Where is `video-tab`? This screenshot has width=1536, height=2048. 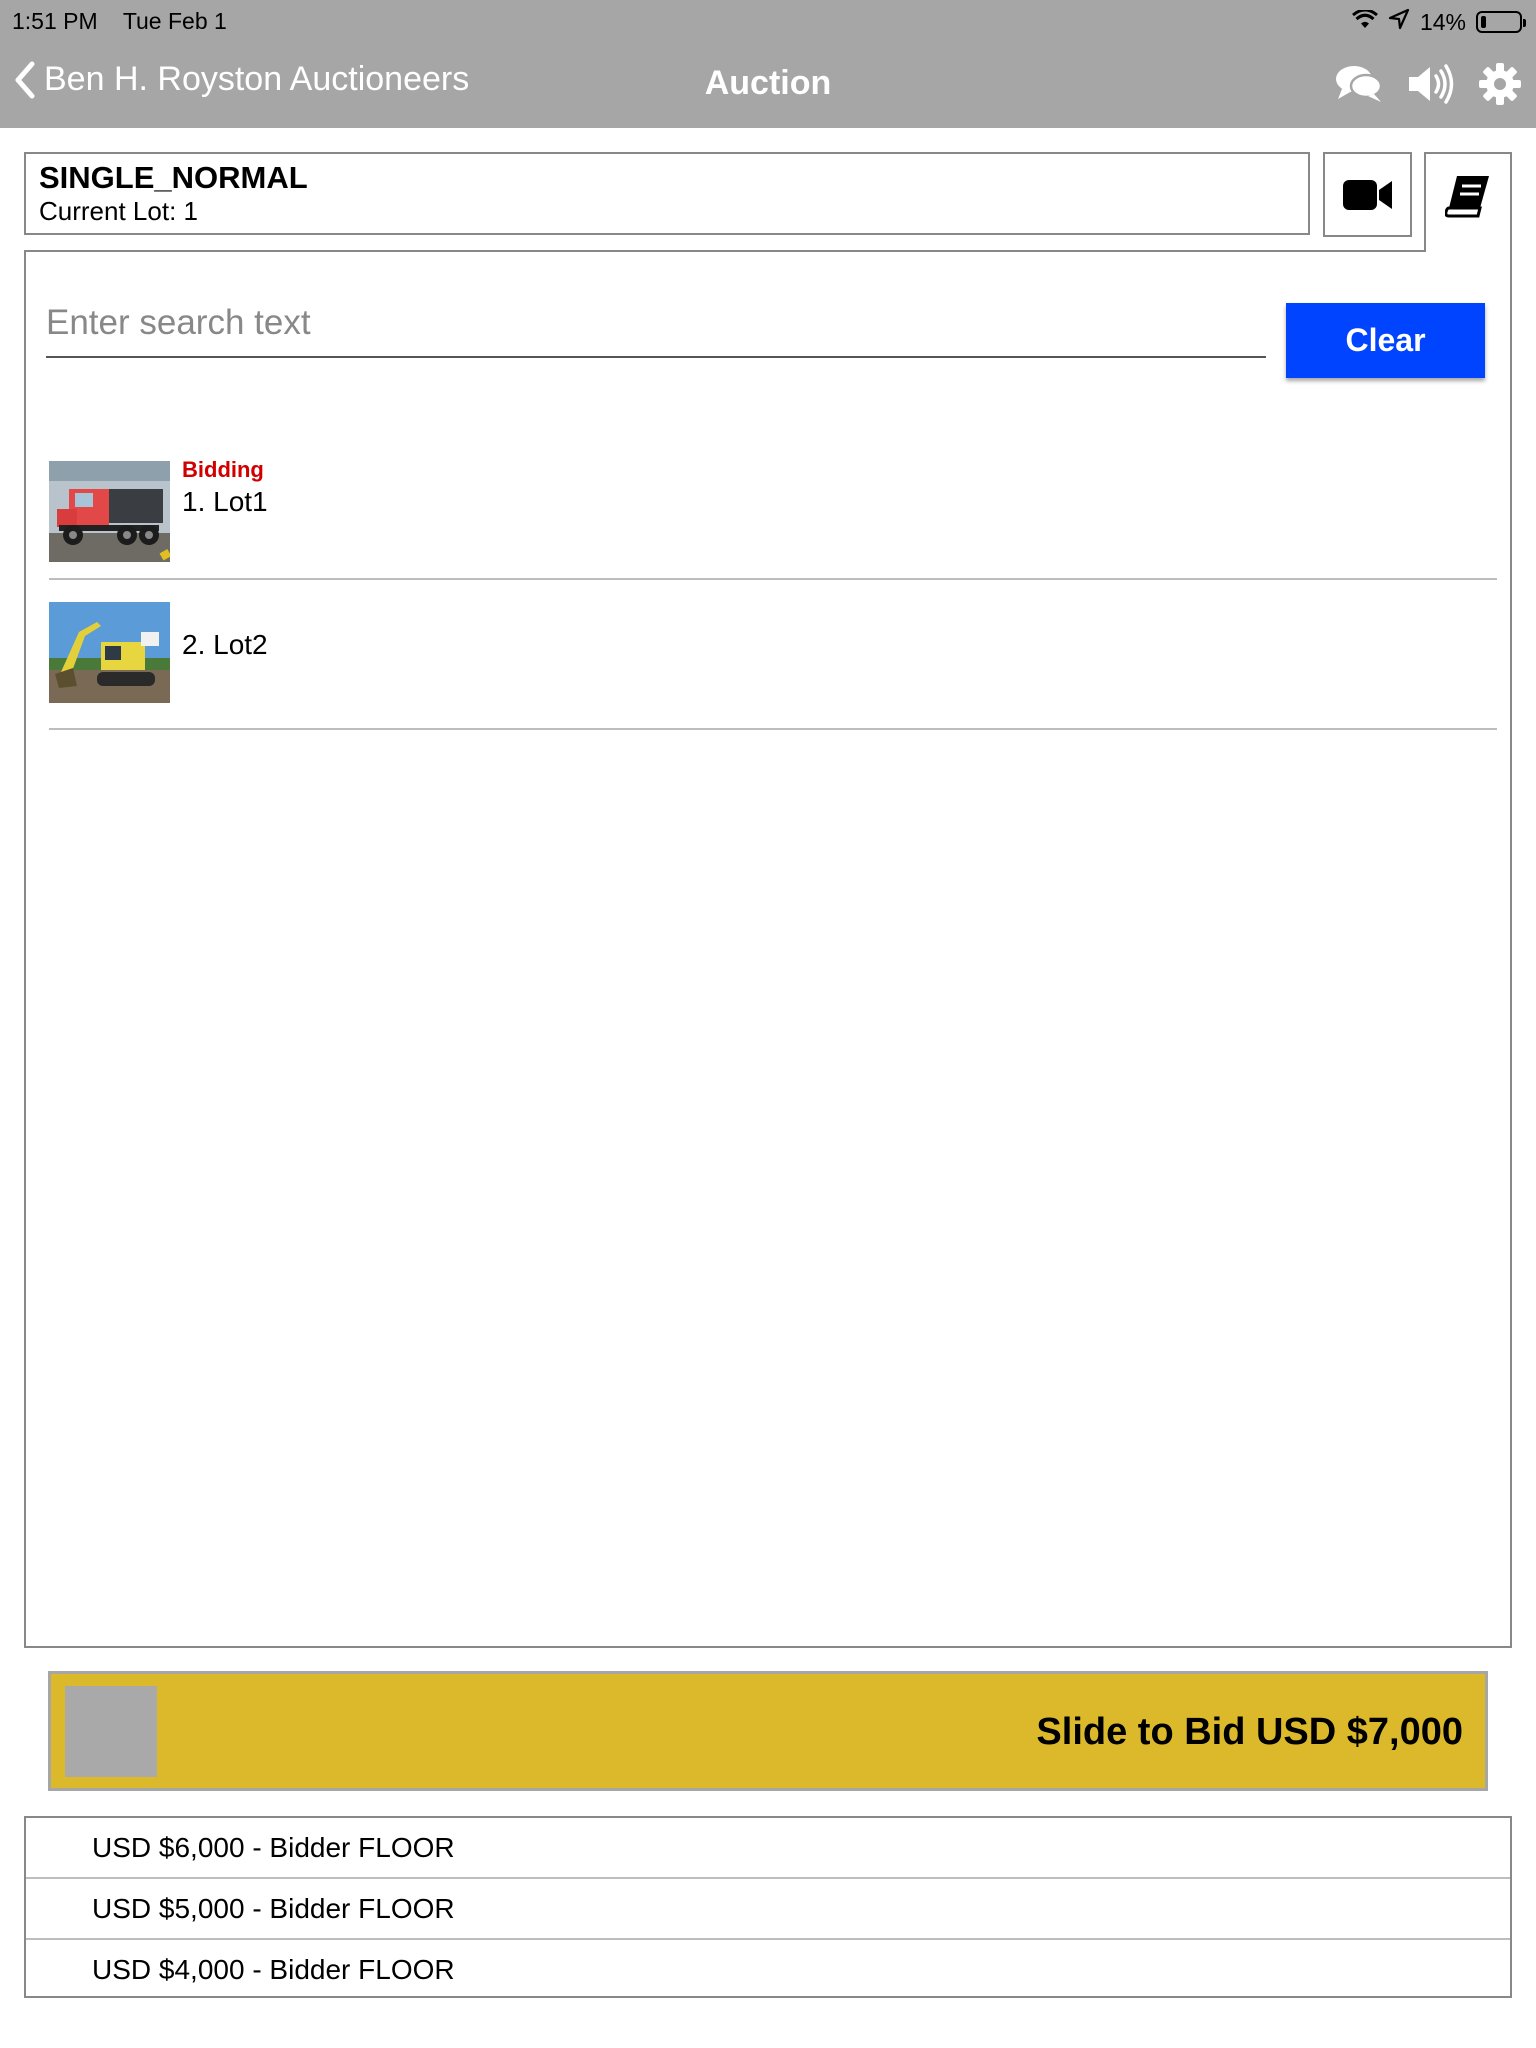
video-tab is located at coordinates (1367, 194).